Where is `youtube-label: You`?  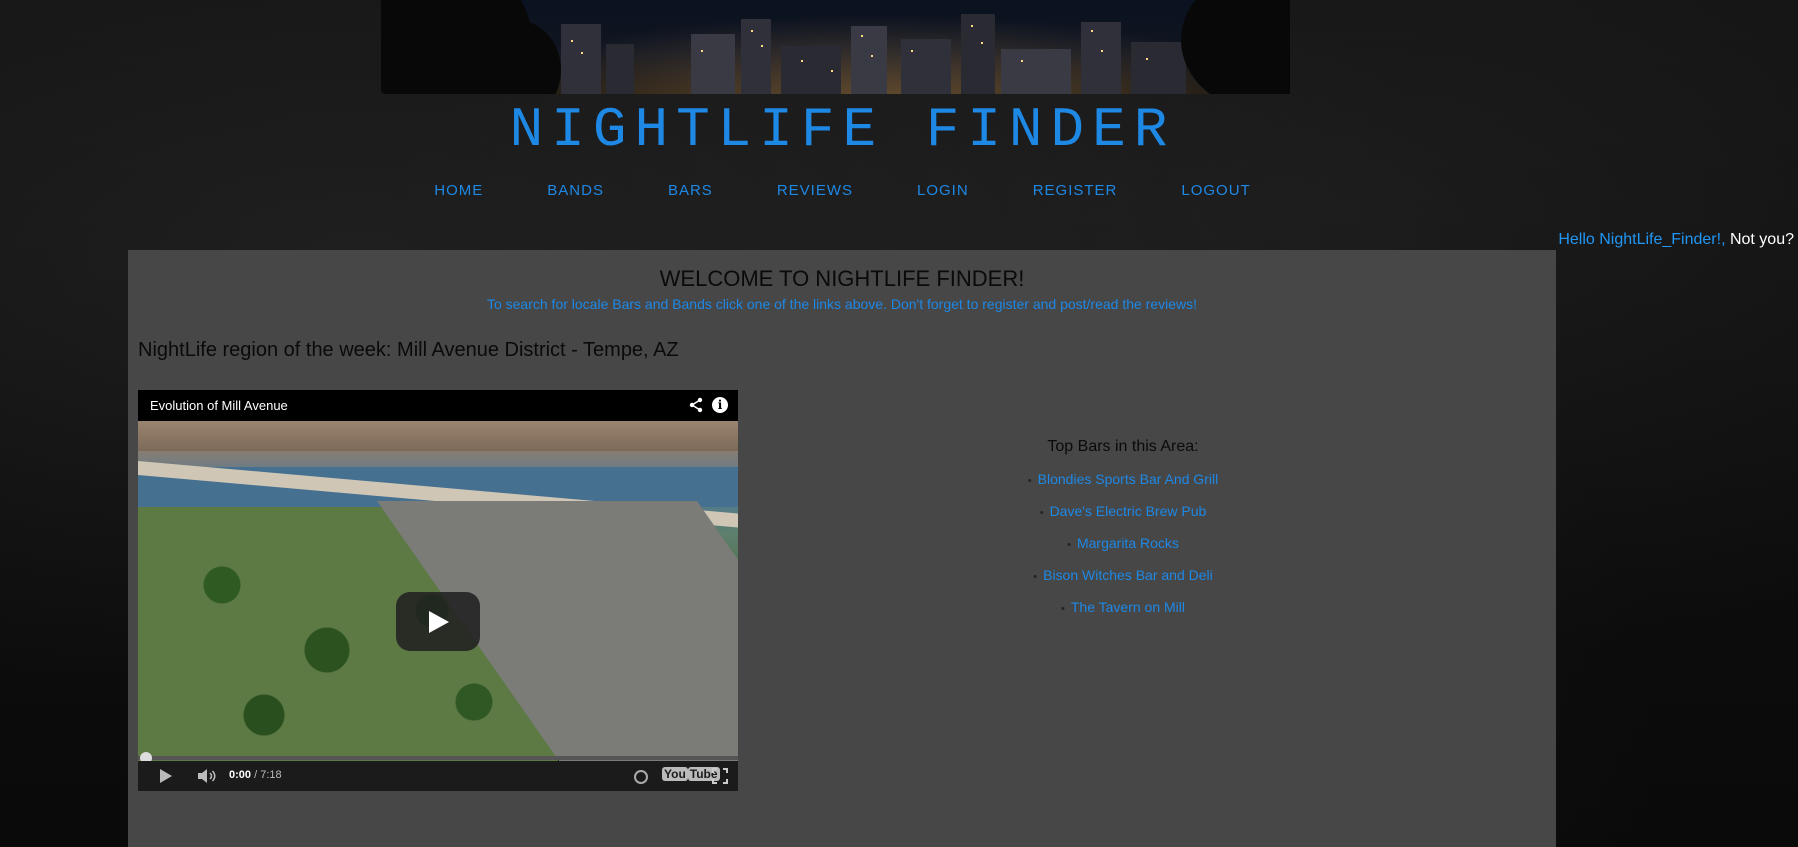
youtube-label: You is located at coordinates (675, 774).